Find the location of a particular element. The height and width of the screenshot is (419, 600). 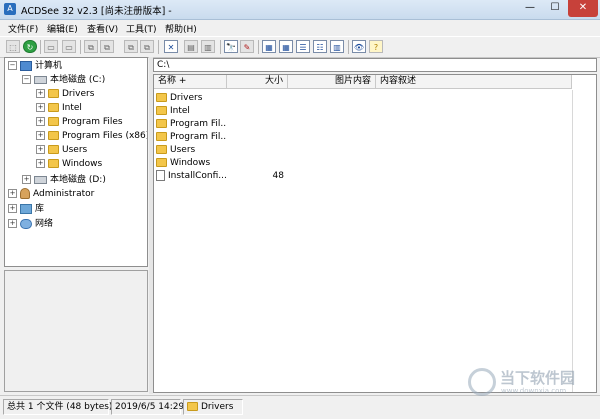

delete-icon: ✕ is located at coordinates (171, 46).